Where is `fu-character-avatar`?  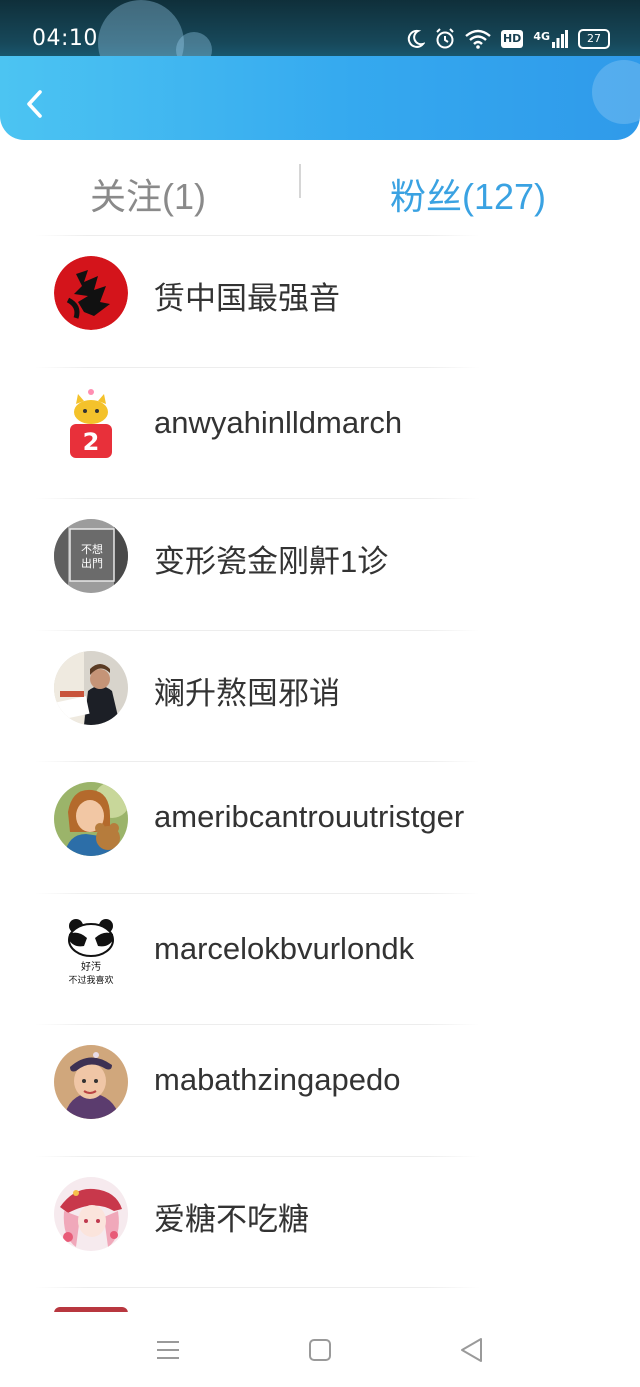 fu-character-avatar is located at coordinates (91, 293).